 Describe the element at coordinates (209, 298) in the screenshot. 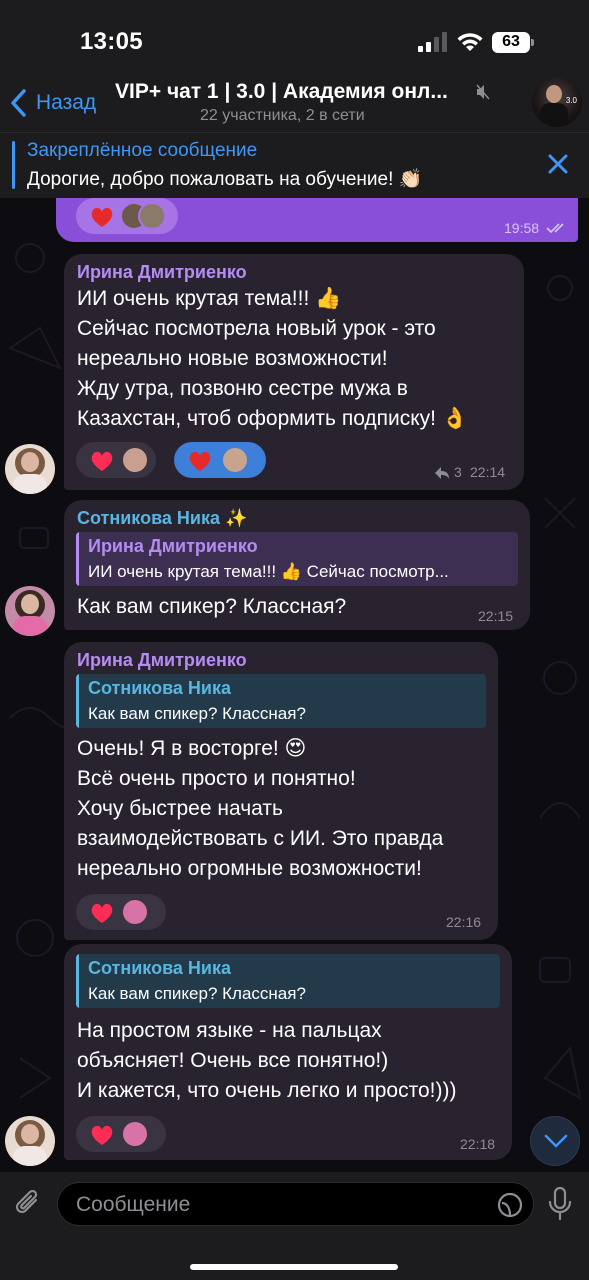

I see `message-line: ИИ очень крутая тема!!! 👍` at that location.